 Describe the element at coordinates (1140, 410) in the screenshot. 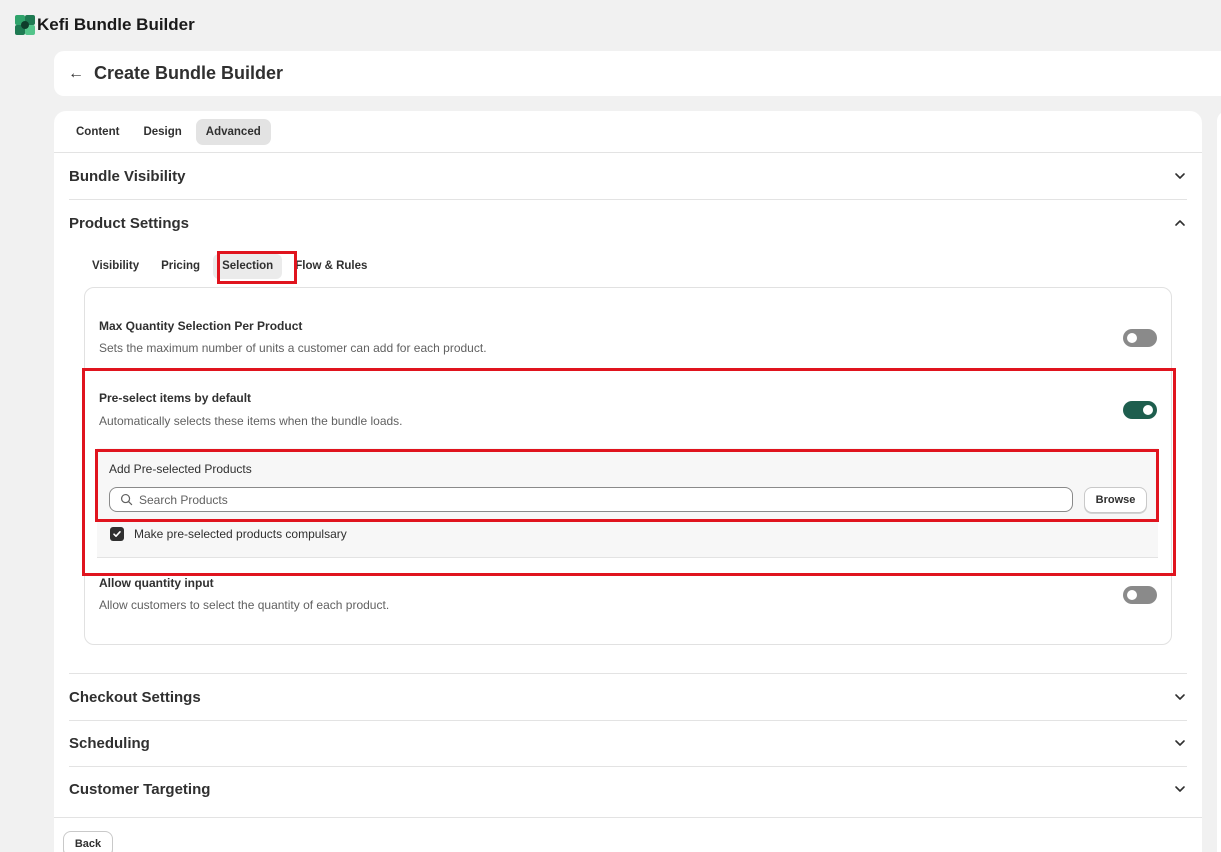

I see `preselect-toggle` at that location.